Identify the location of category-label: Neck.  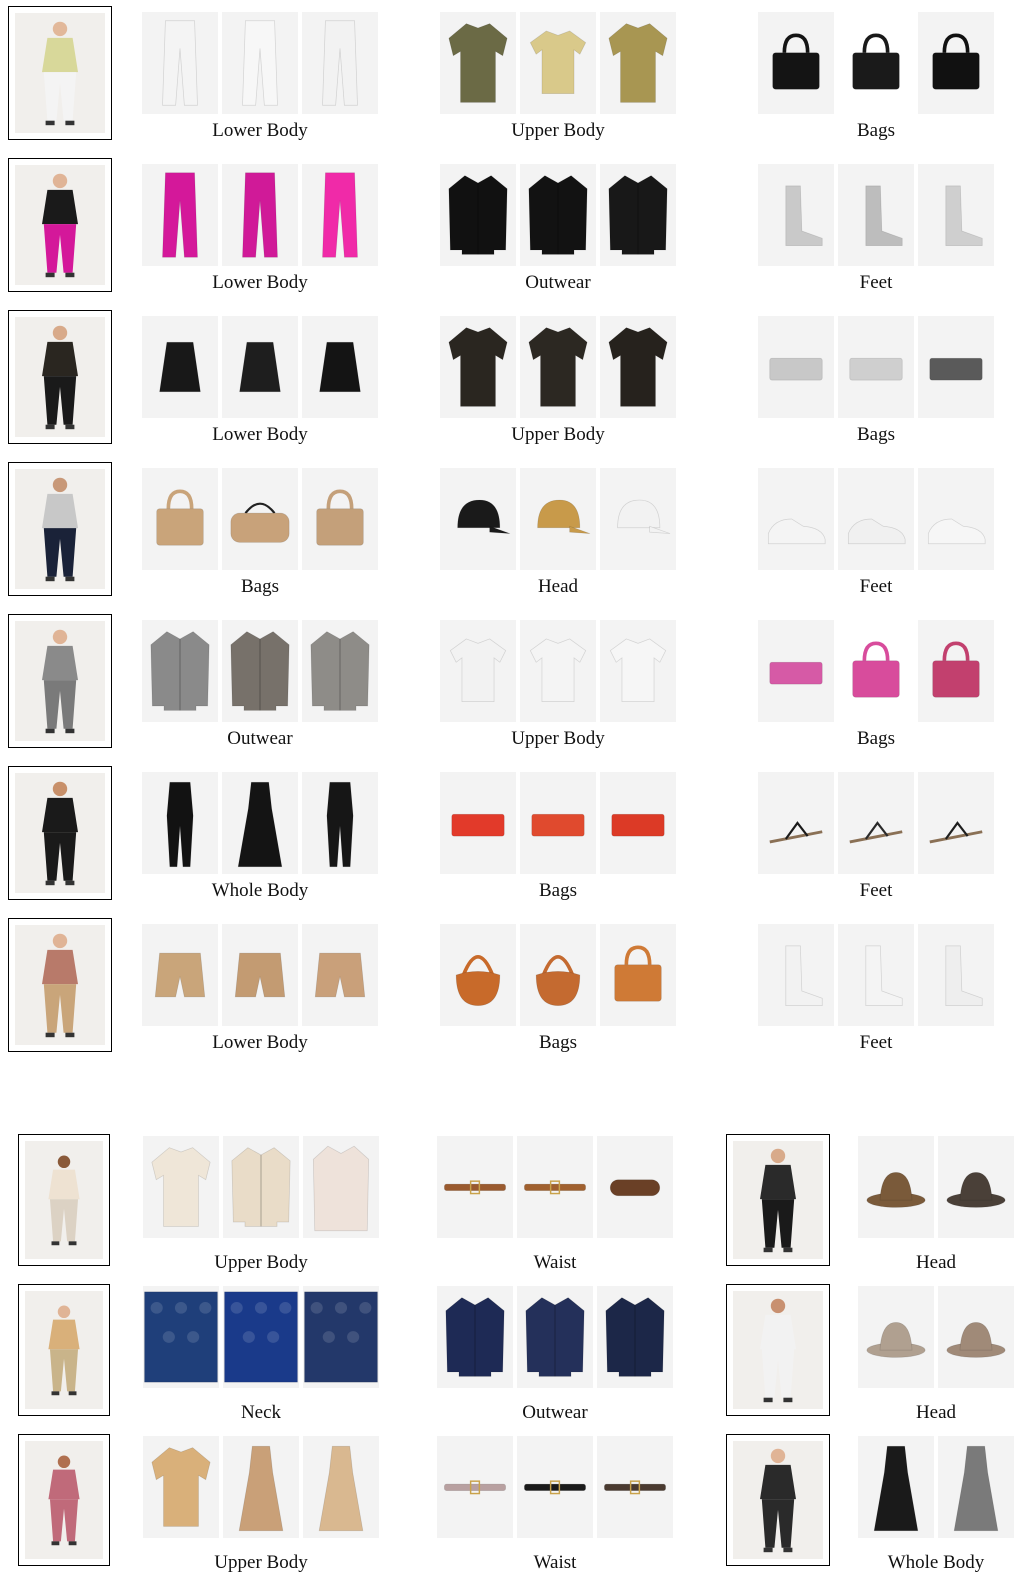
(261, 1412).